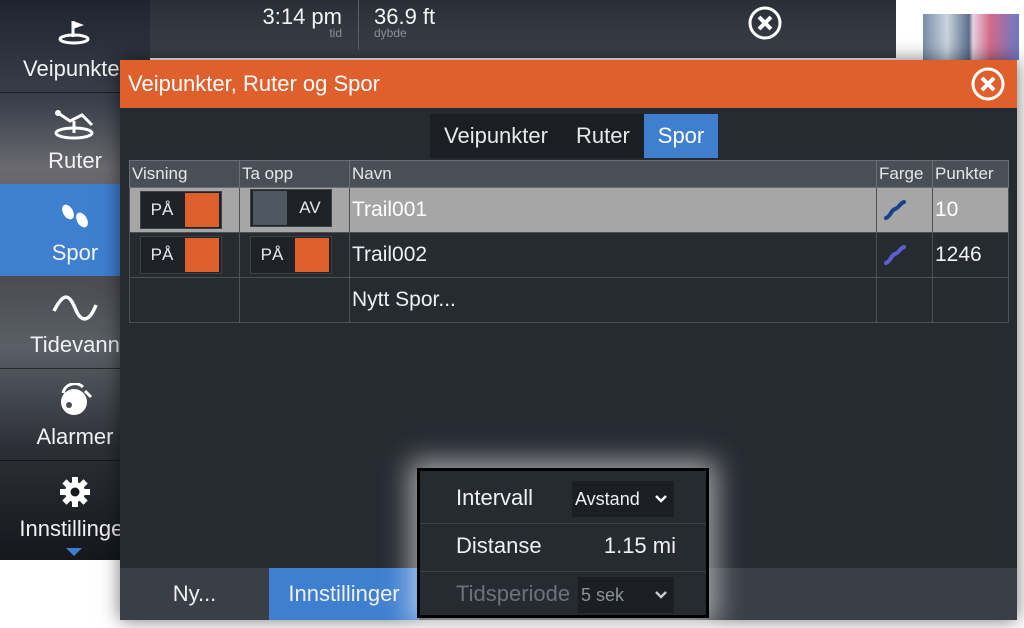  I want to click on interval-label: Intervall, so click(495, 497).